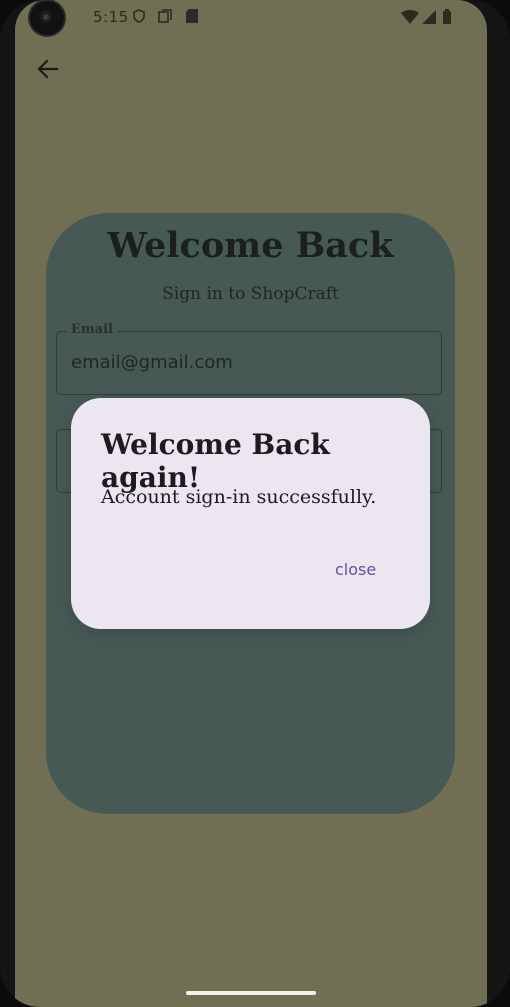 The height and width of the screenshot is (1007, 510). What do you see at coordinates (447, 16) in the screenshot?
I see `battery-icon` at bounding box center [447, 16].